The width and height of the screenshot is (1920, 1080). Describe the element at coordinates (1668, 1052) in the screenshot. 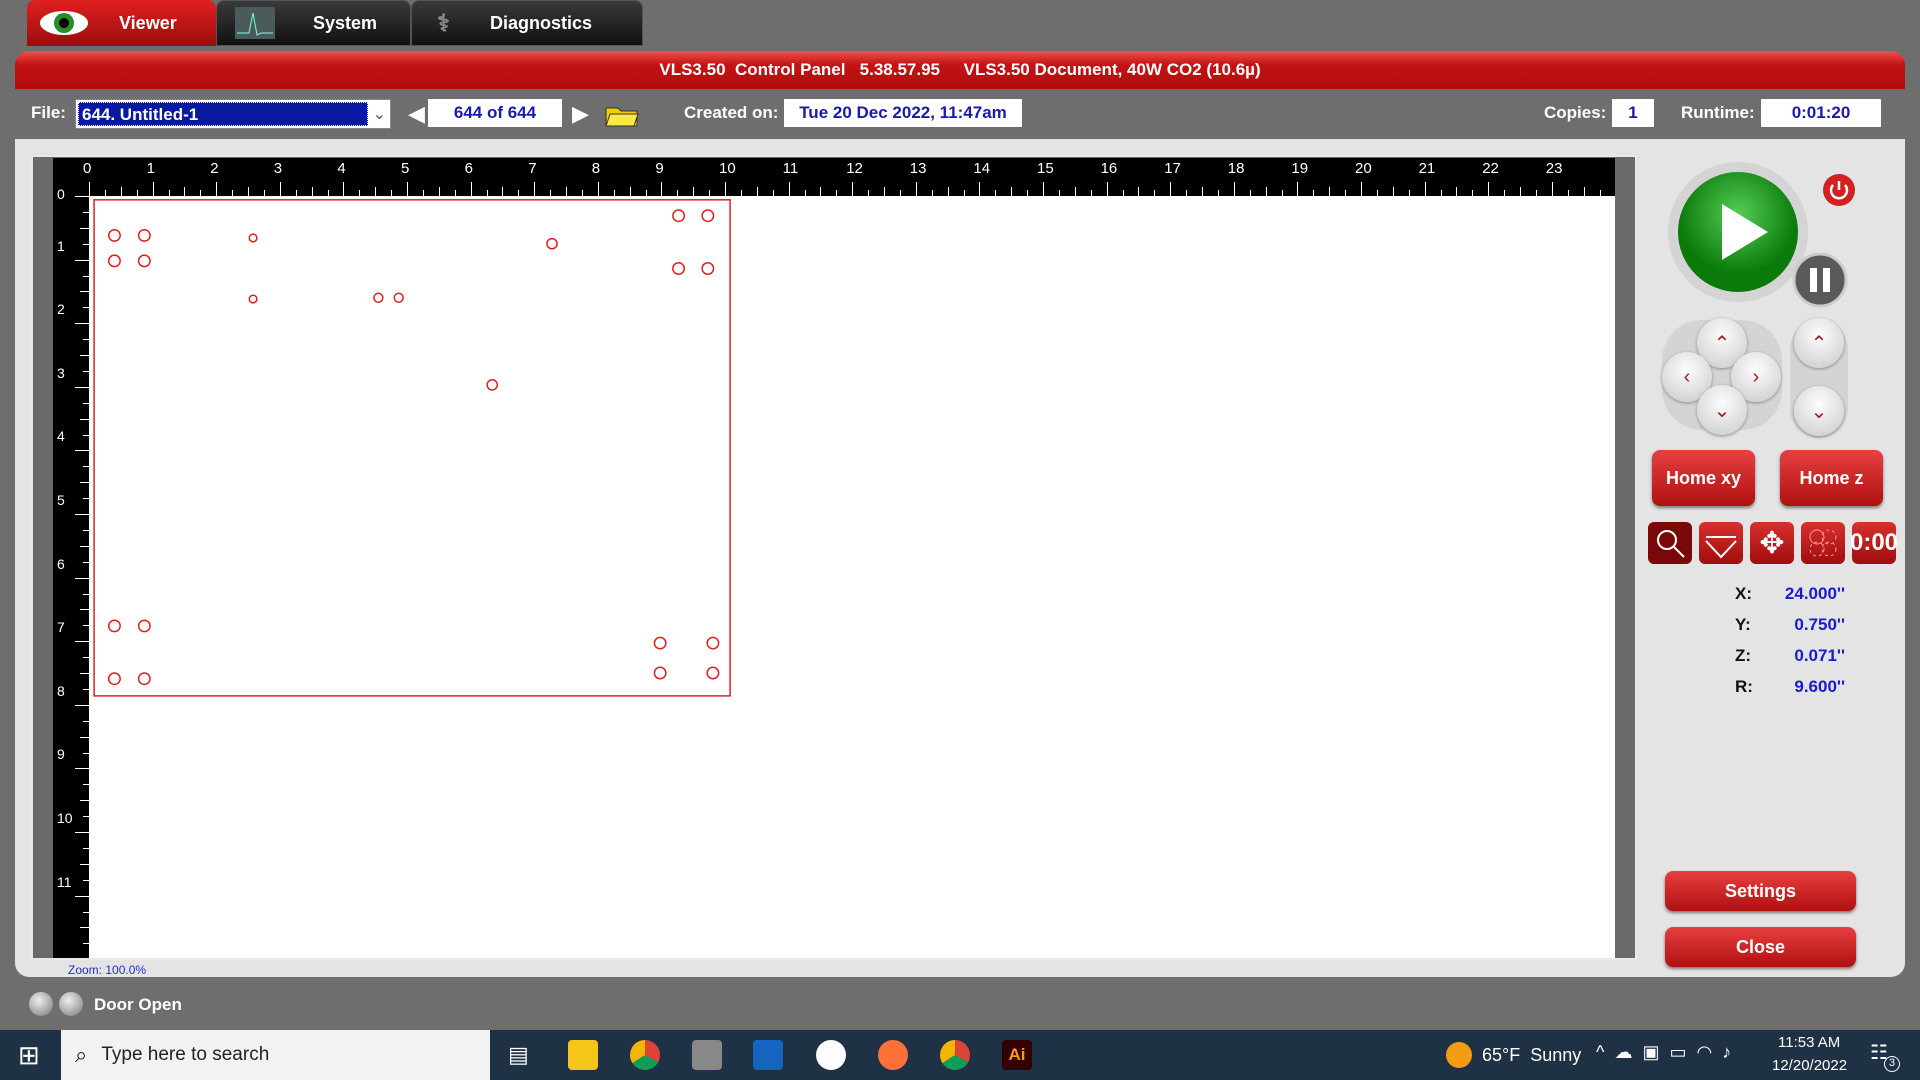

I see `system-tray-icons: ^☁▣▭◠♪` at that location.